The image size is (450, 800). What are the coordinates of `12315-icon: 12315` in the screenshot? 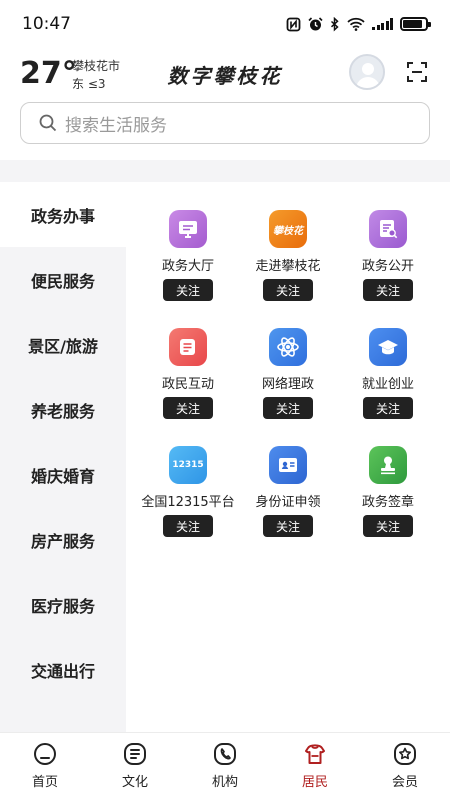 It's located at (188, 465).